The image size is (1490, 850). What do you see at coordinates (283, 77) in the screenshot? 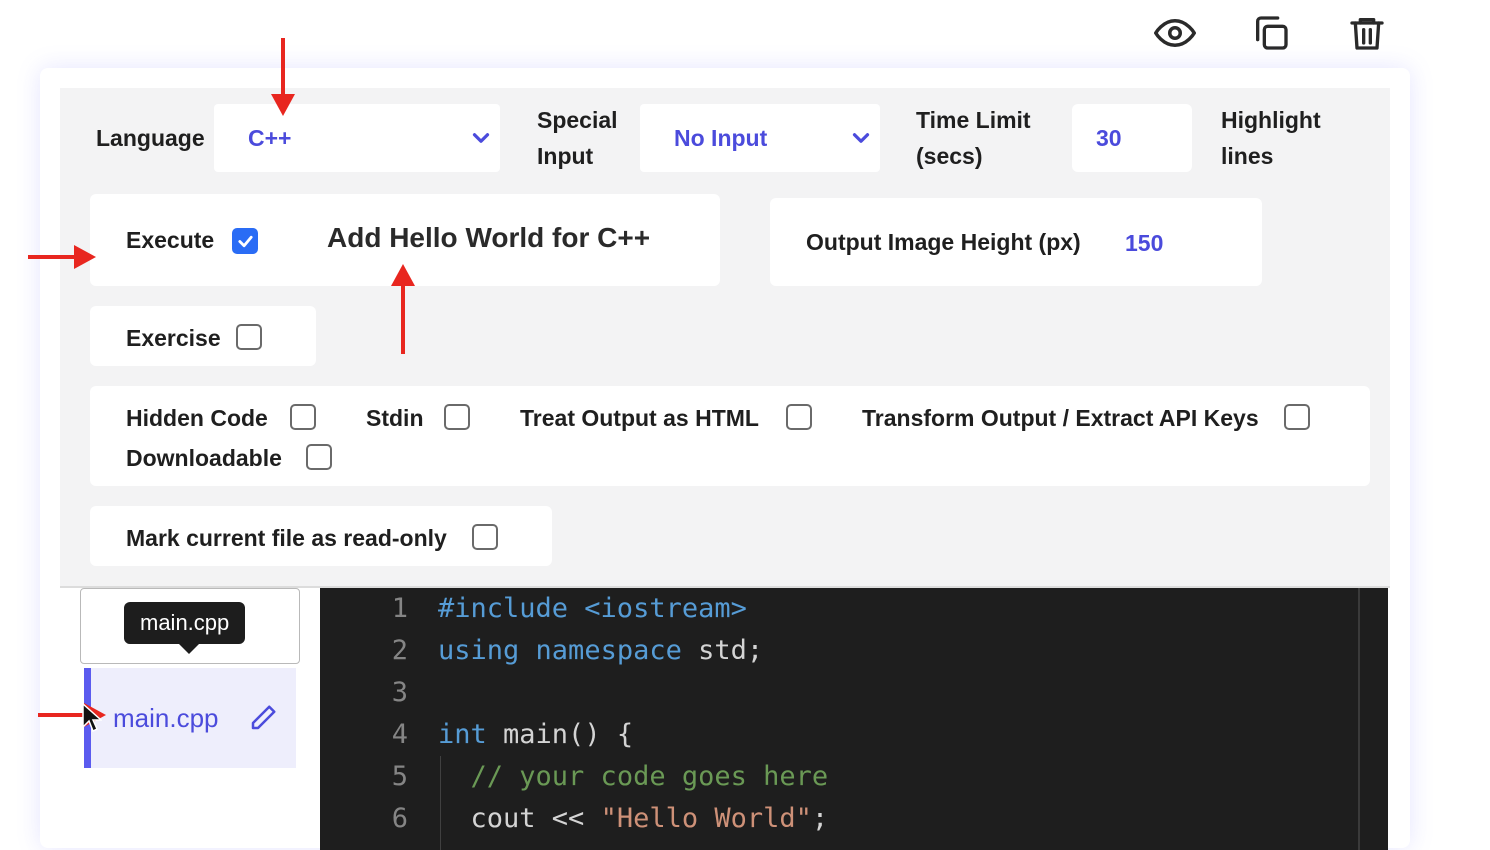
I see `annotation-arrow-down` at bounding box center [283, 77].